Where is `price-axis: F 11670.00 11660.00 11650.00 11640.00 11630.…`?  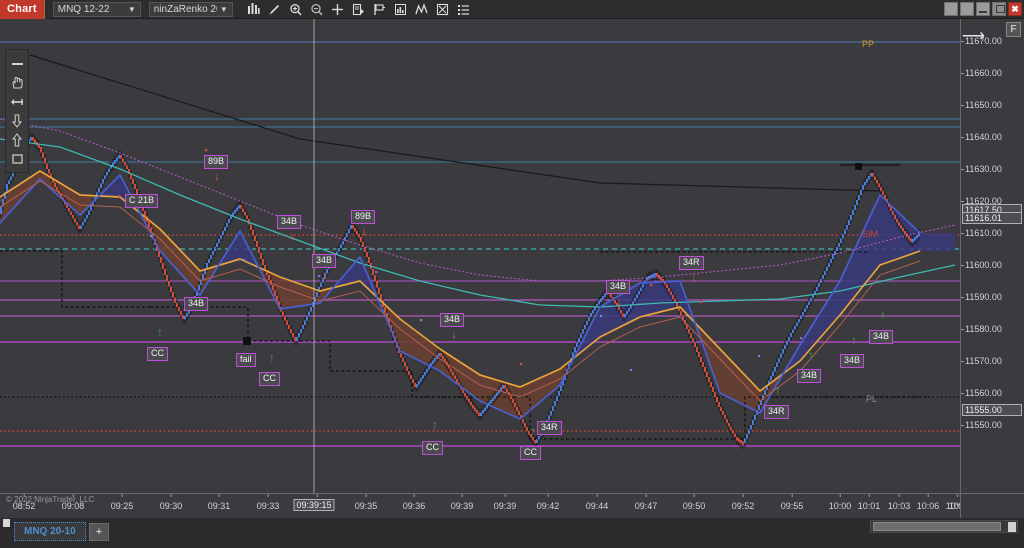
price-axis: F 11670.00 11660.00 11650.00 11640.00 11630.… is located at coordinates (992, 256).